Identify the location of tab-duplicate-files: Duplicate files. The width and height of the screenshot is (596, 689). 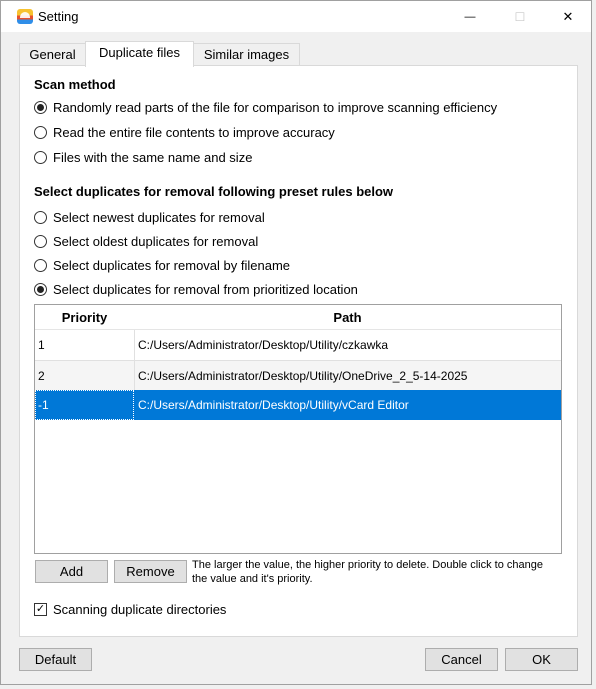
(139, 54).